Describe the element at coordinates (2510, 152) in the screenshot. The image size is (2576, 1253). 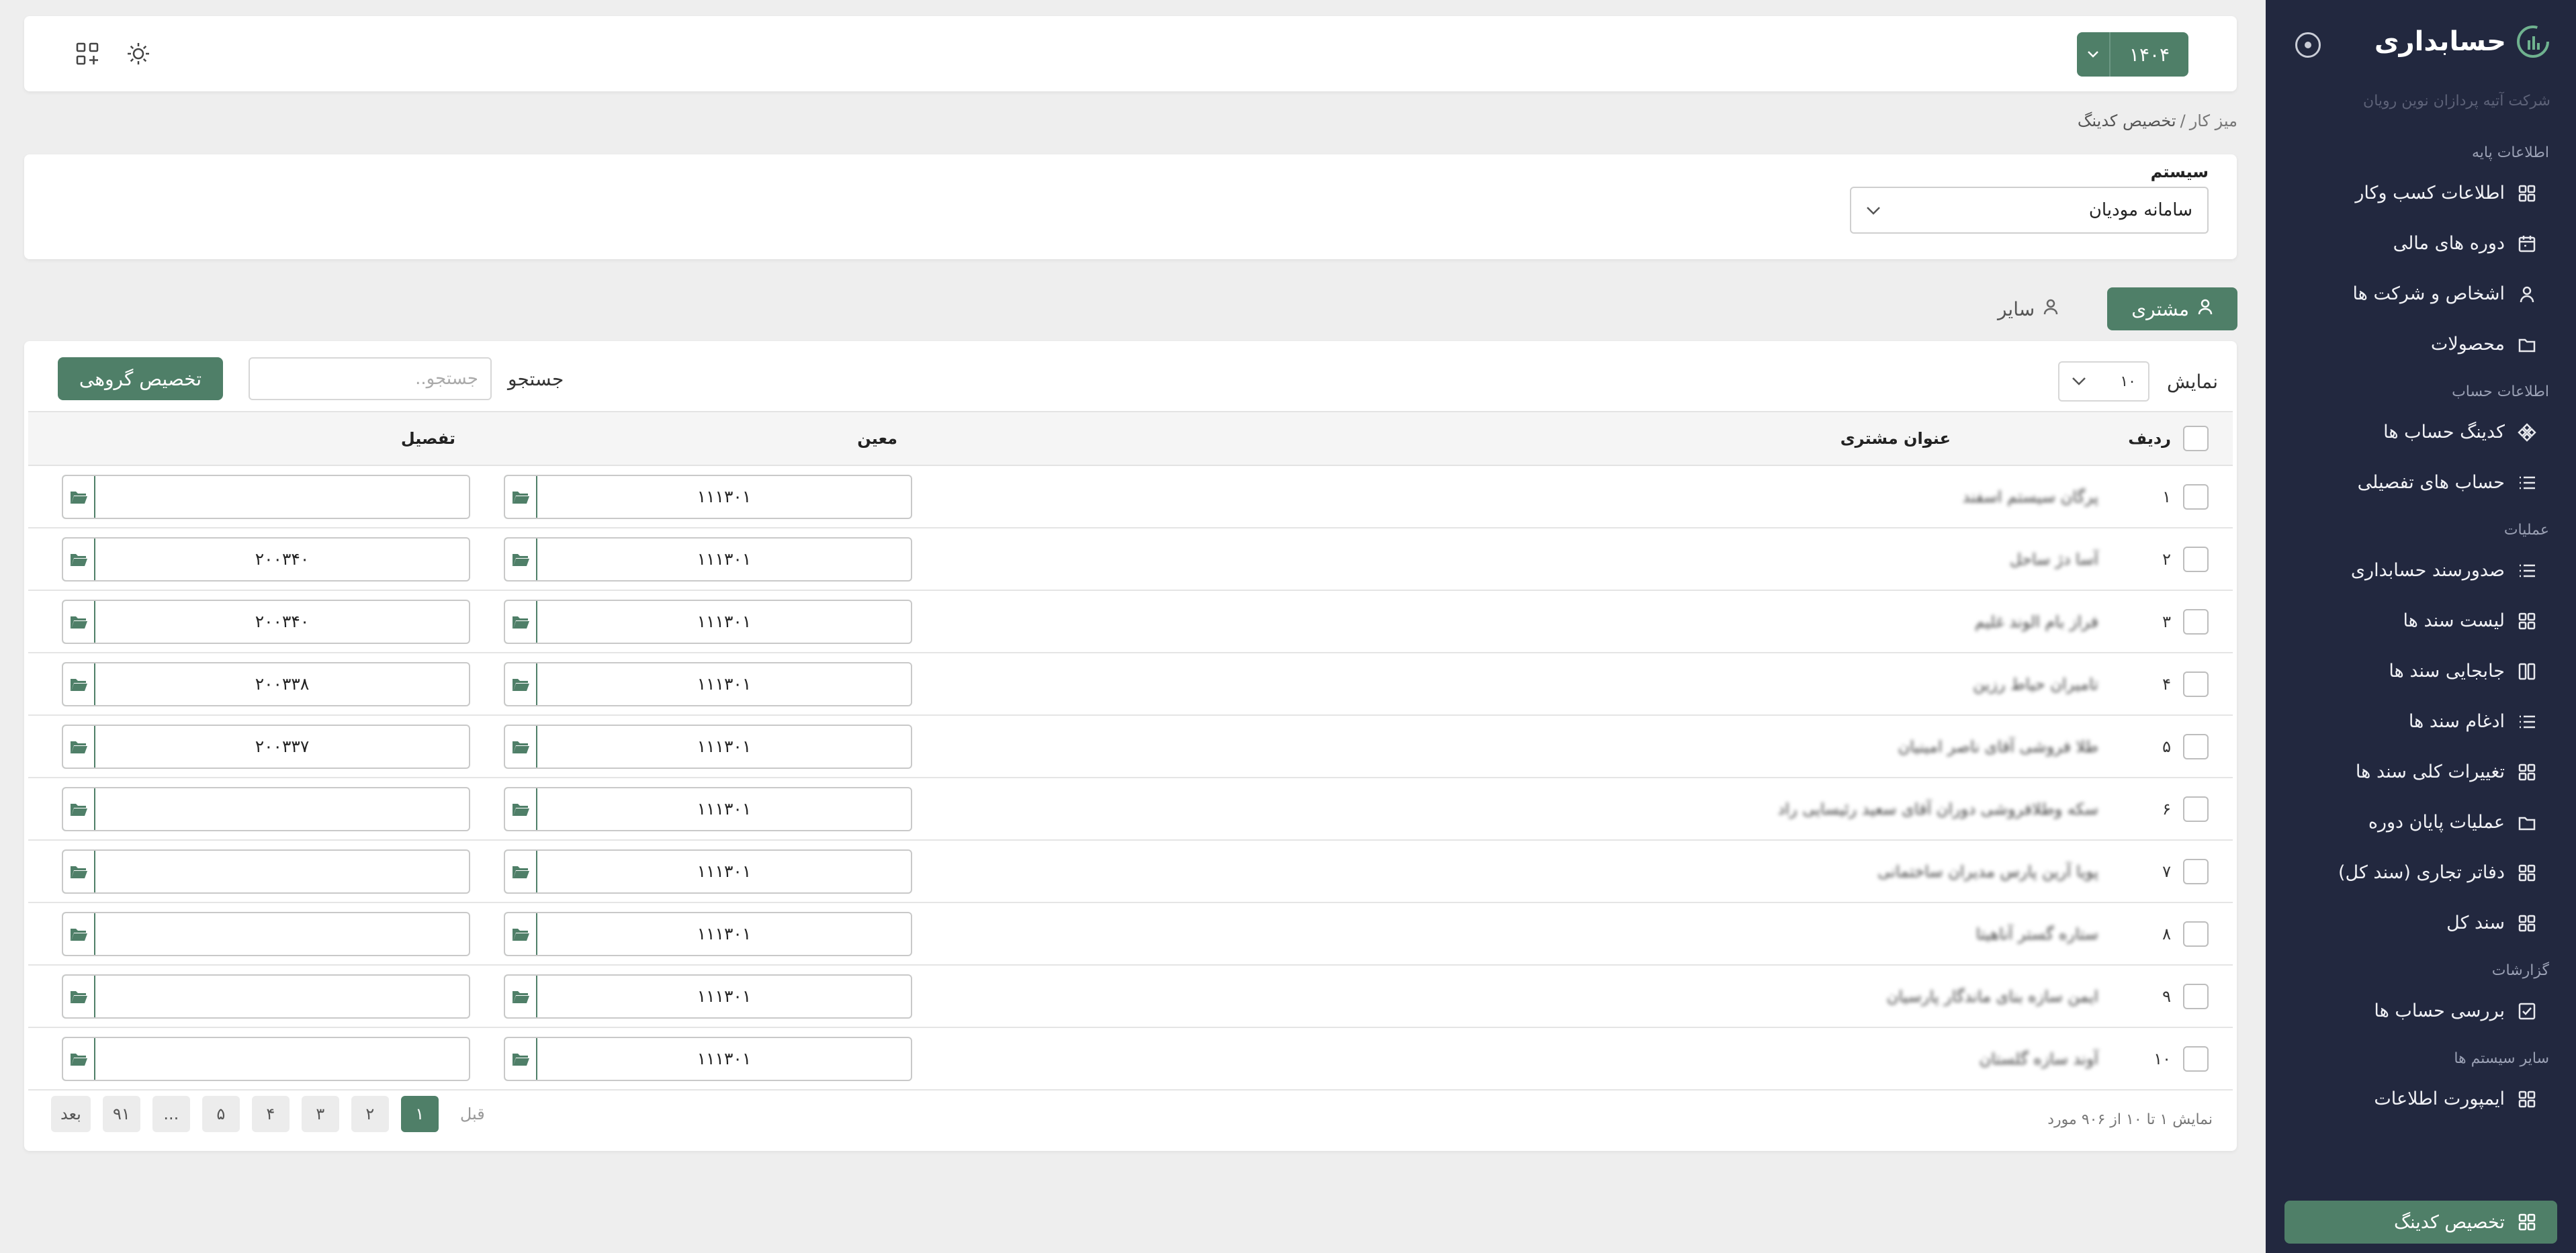
I see `sidebar-section-title: اطلاعات پایه` at that location.